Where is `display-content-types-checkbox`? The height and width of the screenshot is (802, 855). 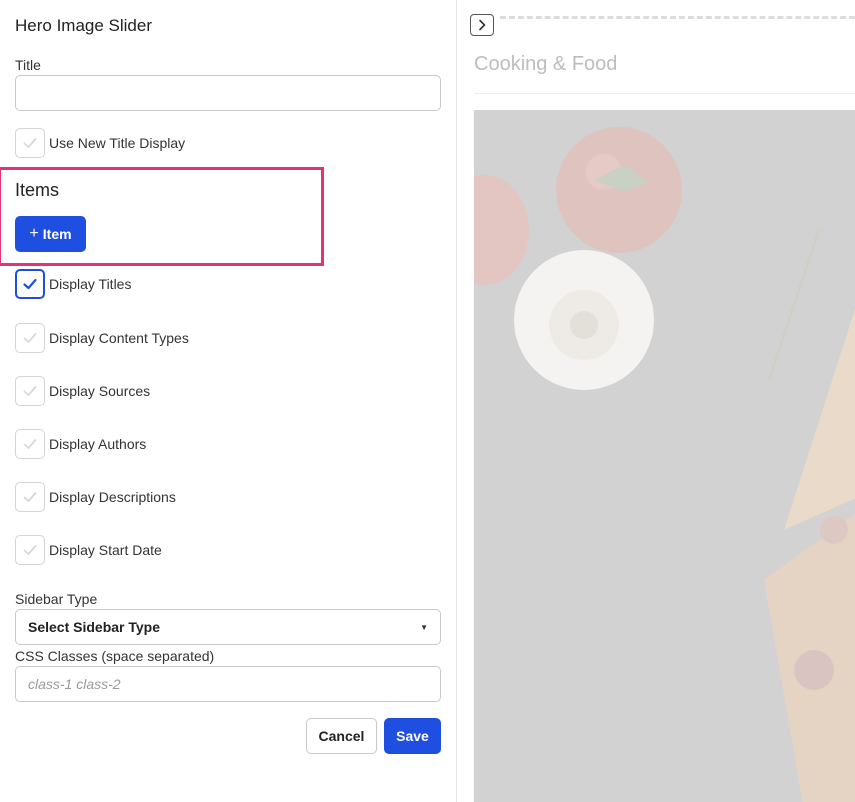
display-content-types-checkbox is located at coordinates (30, 338).